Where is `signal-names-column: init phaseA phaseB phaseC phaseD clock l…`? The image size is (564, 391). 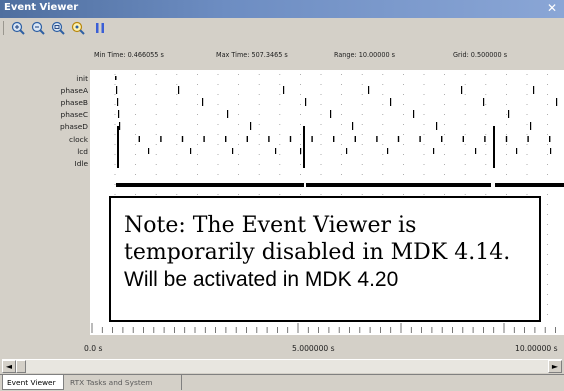
signal-names-column: init phaseA phaseB phaseC phaseD clock l… is located at coordinates (44, 205).